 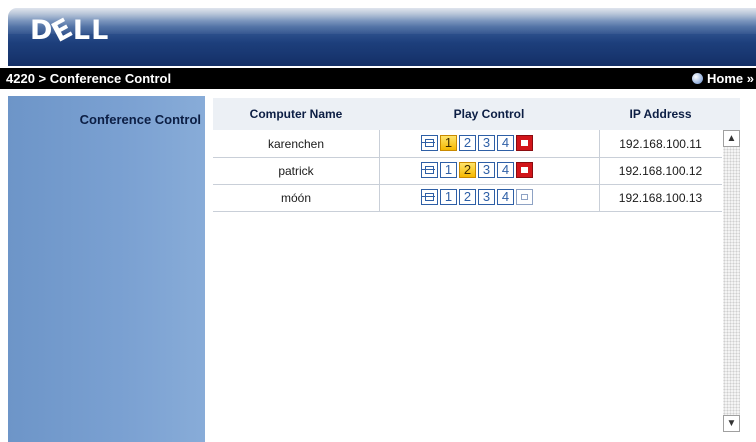 I want to click on header-gloss, so click(x=382, y=21).